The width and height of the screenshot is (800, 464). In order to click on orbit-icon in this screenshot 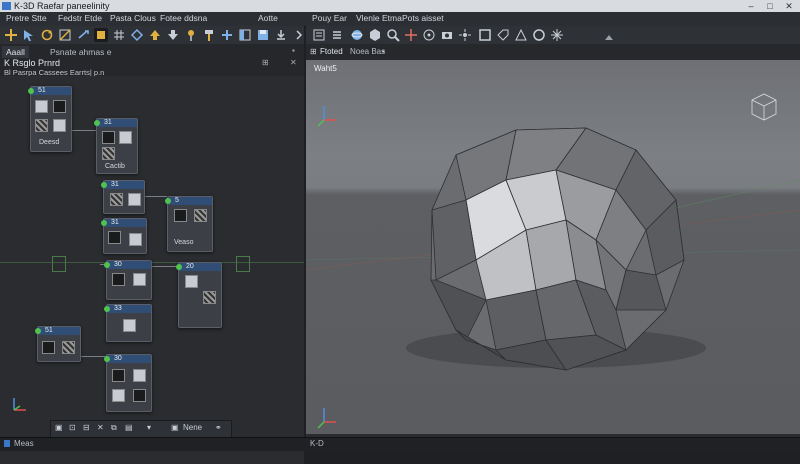, I will do `click(429, 35)`.